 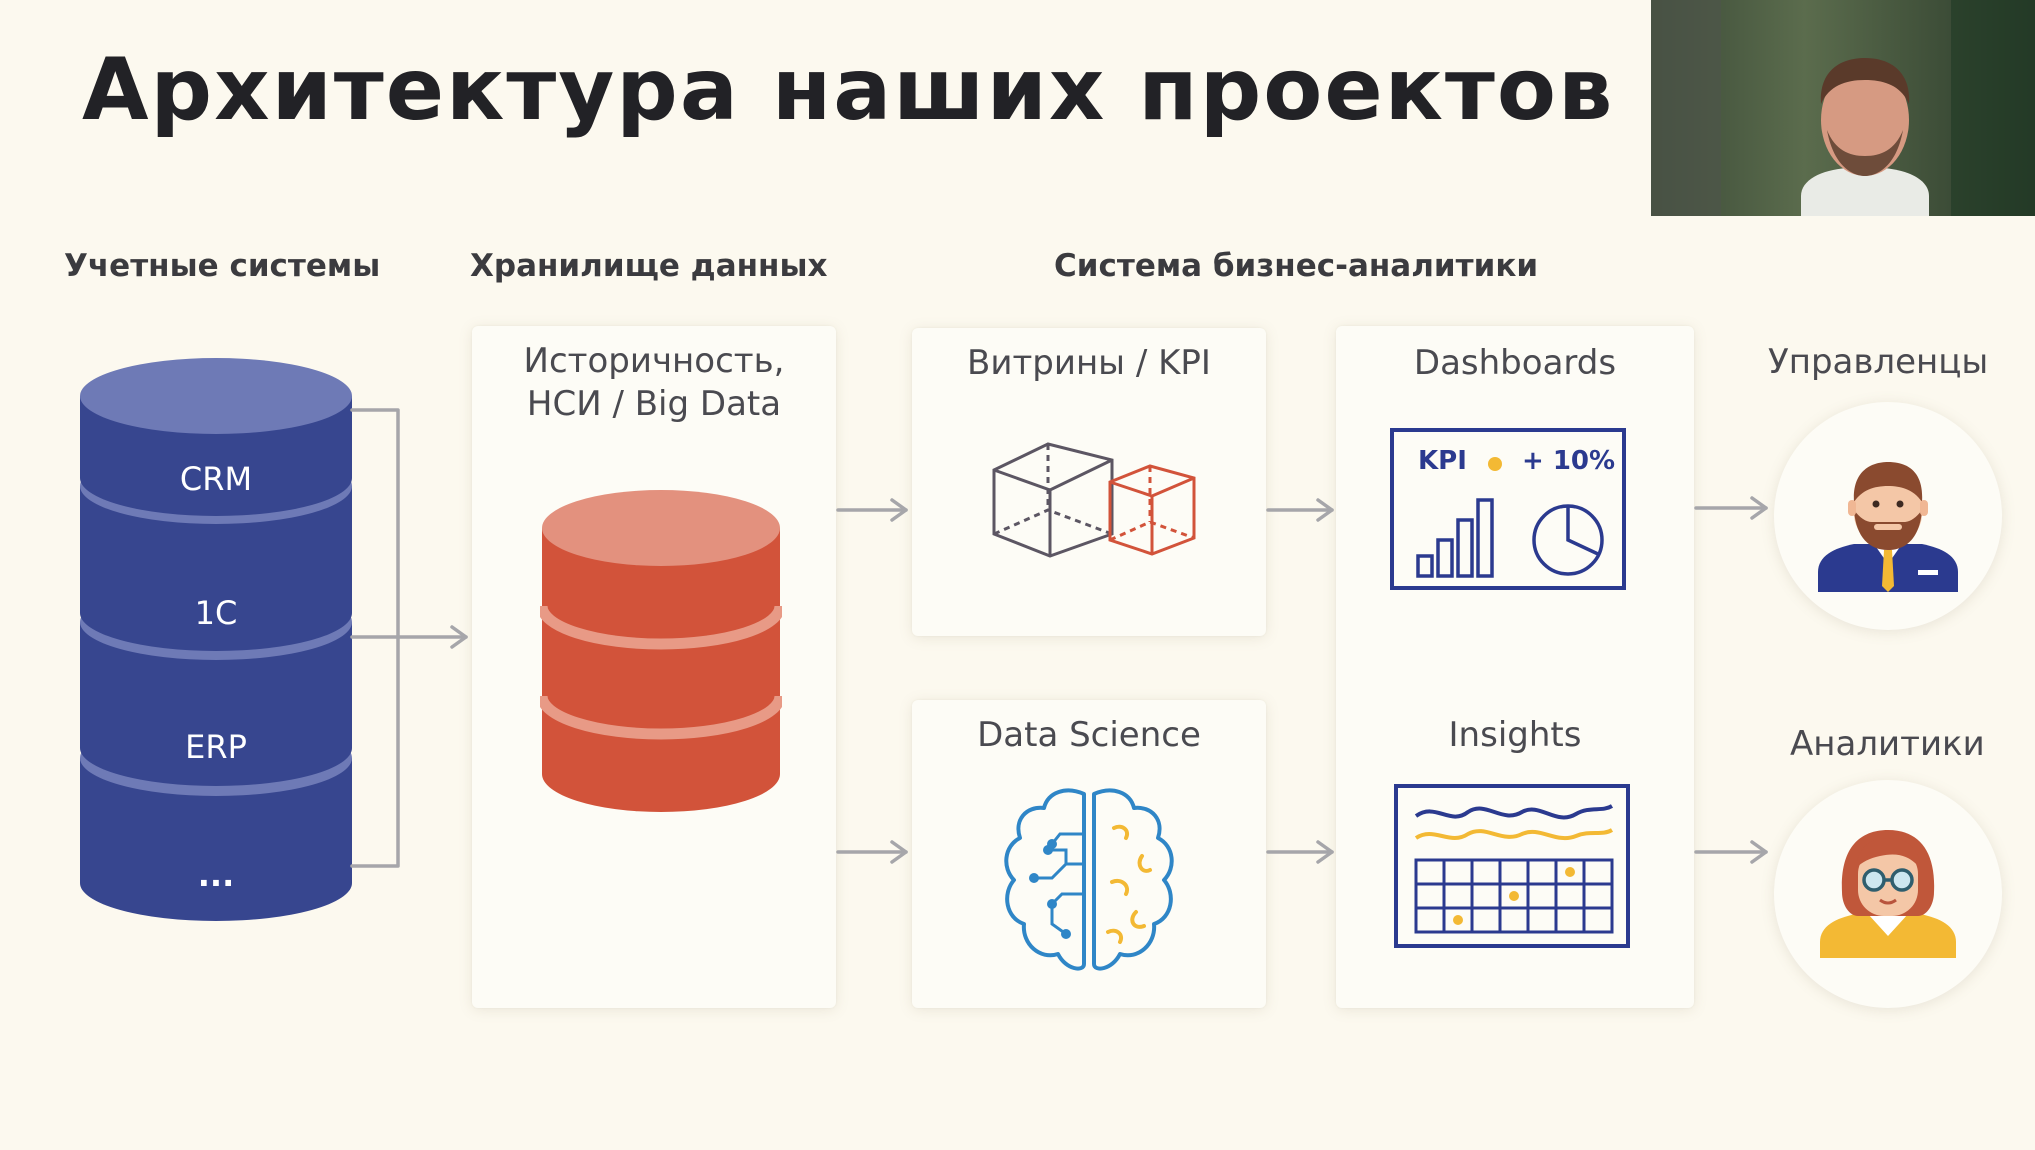 I want to click on presenter-video-icon, so click(x=1843, y=108).